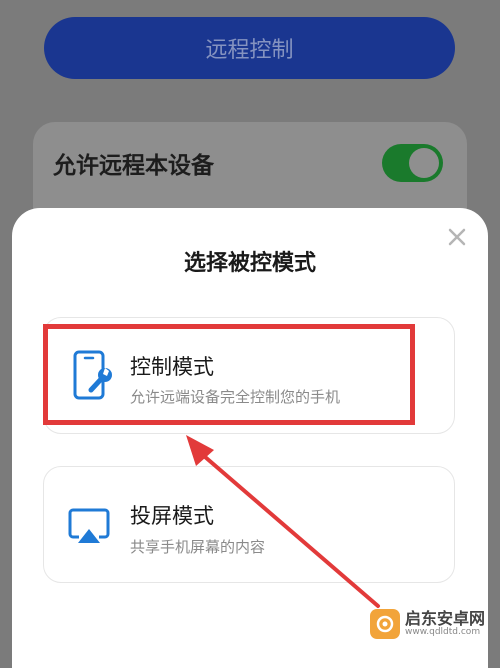 This screenshot has width=500, height=668. What do you see at coordinates (283, 521) in the screenshot?
I see `annotation-arrow` at bounding box center [283, 521].